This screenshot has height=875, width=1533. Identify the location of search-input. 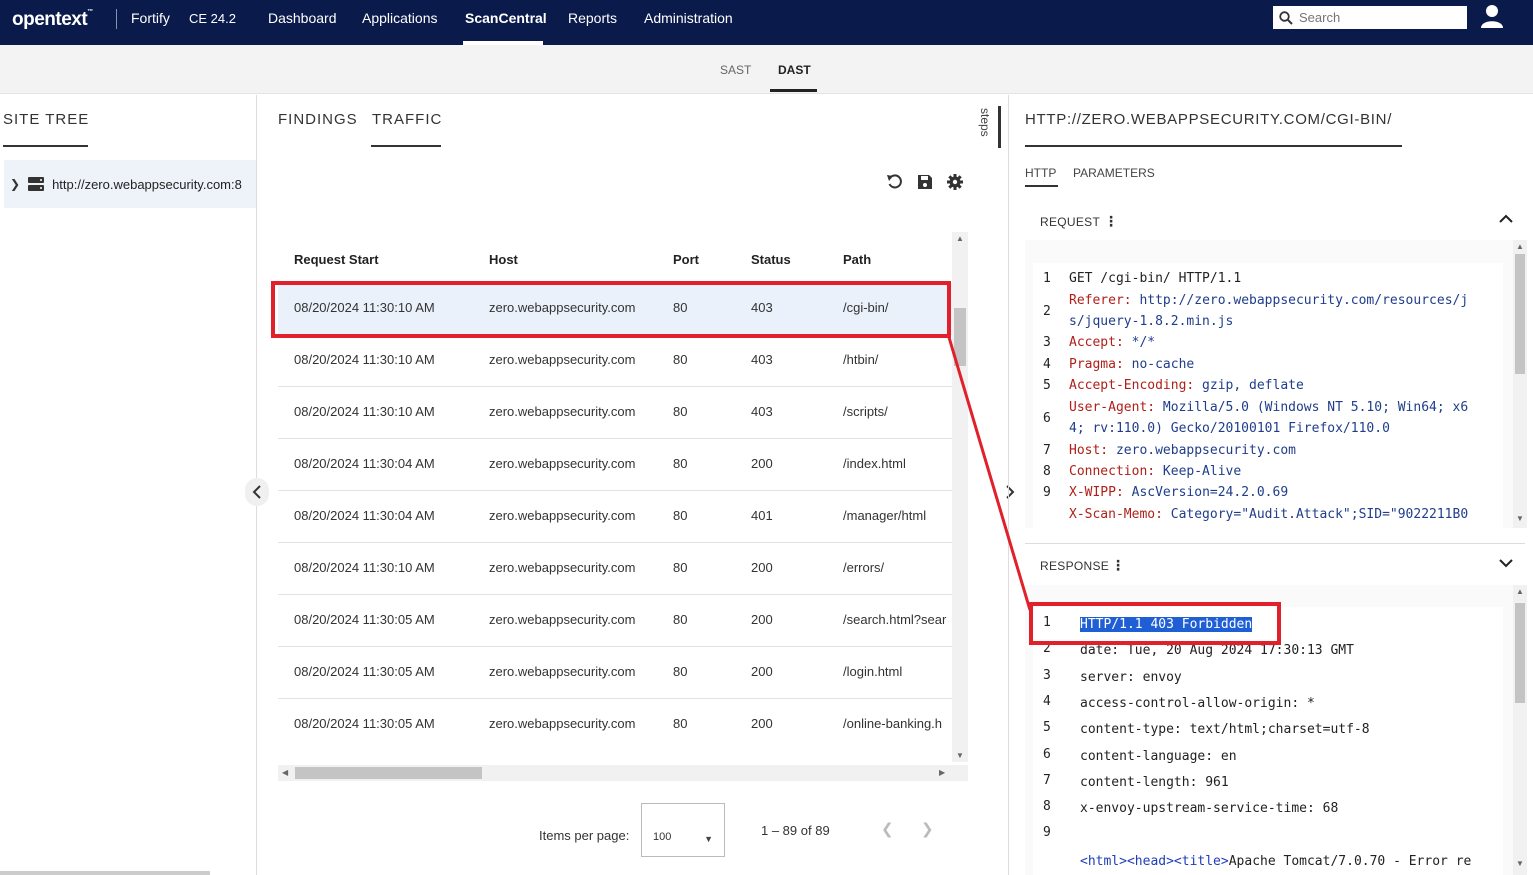
(1379, 17).